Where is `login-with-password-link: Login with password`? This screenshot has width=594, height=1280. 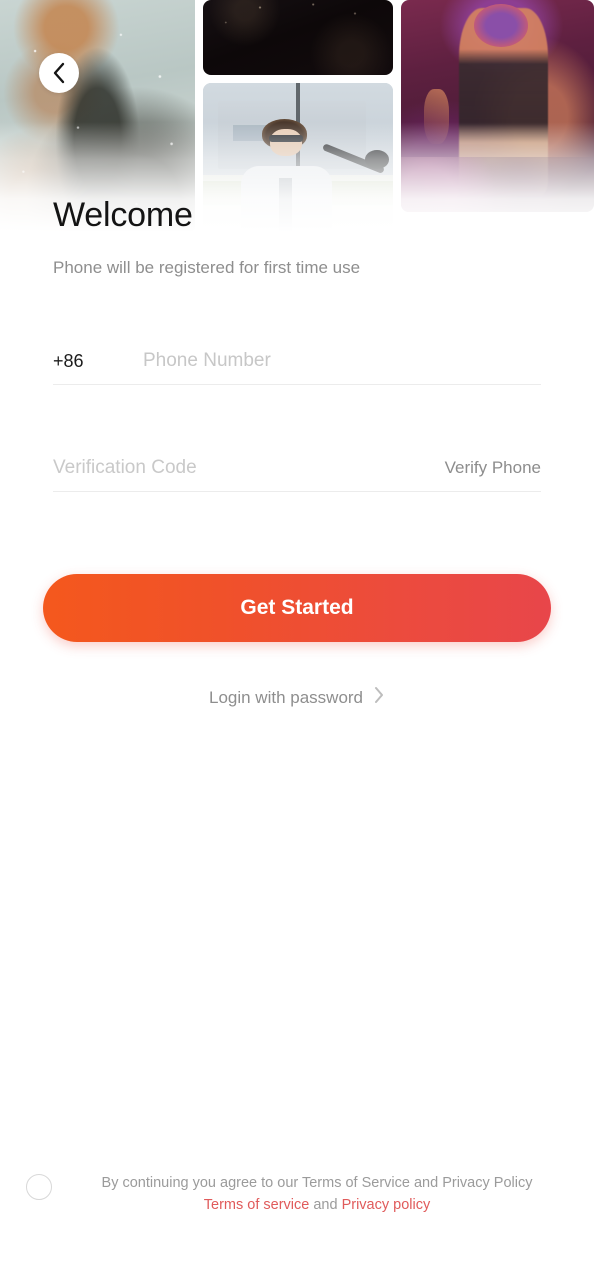 login-with-password-link: Login with password is located at coordinates (297, 697).